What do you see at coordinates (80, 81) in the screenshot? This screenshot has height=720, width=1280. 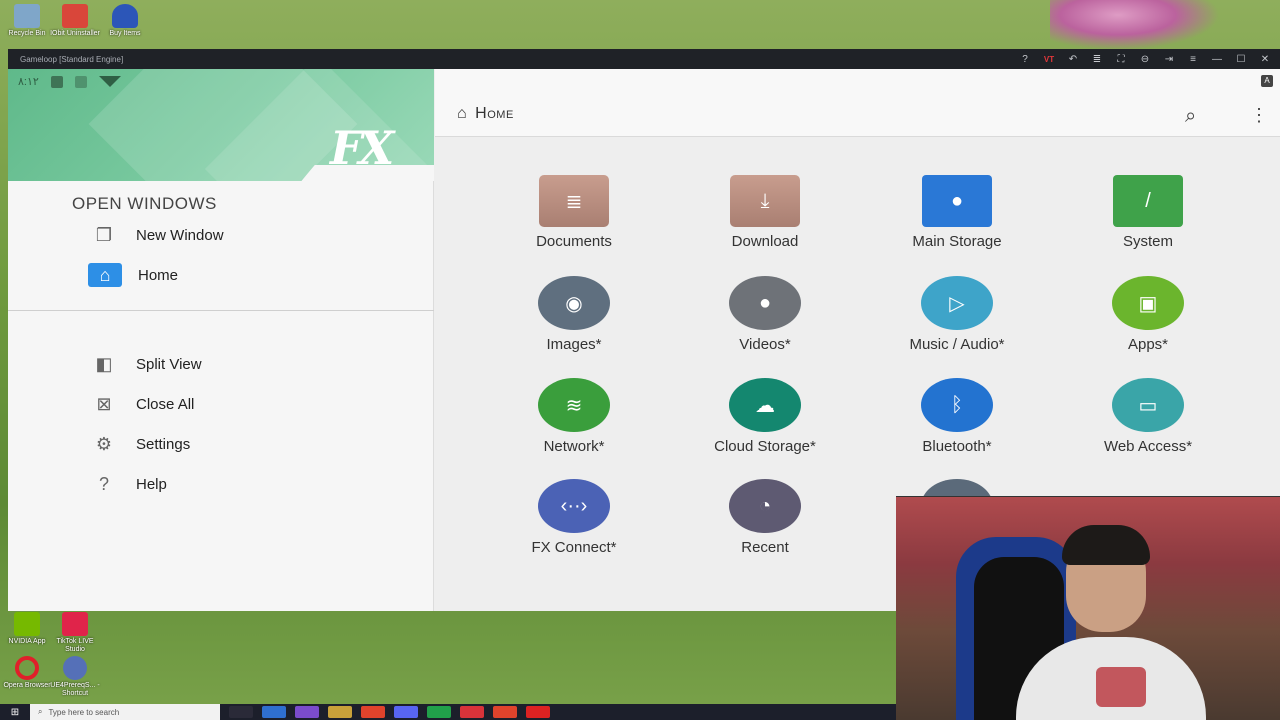 I see `no-sim-icon` at bounding box center [80, 81].